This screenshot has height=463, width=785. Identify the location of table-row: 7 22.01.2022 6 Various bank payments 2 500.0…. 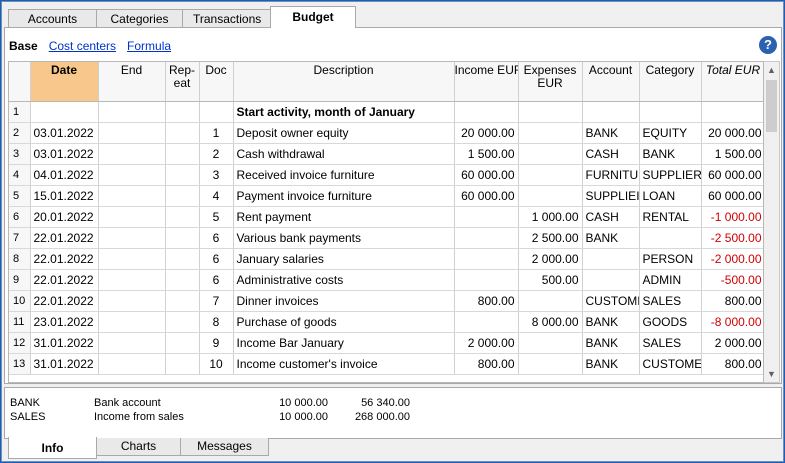
(386, 238).